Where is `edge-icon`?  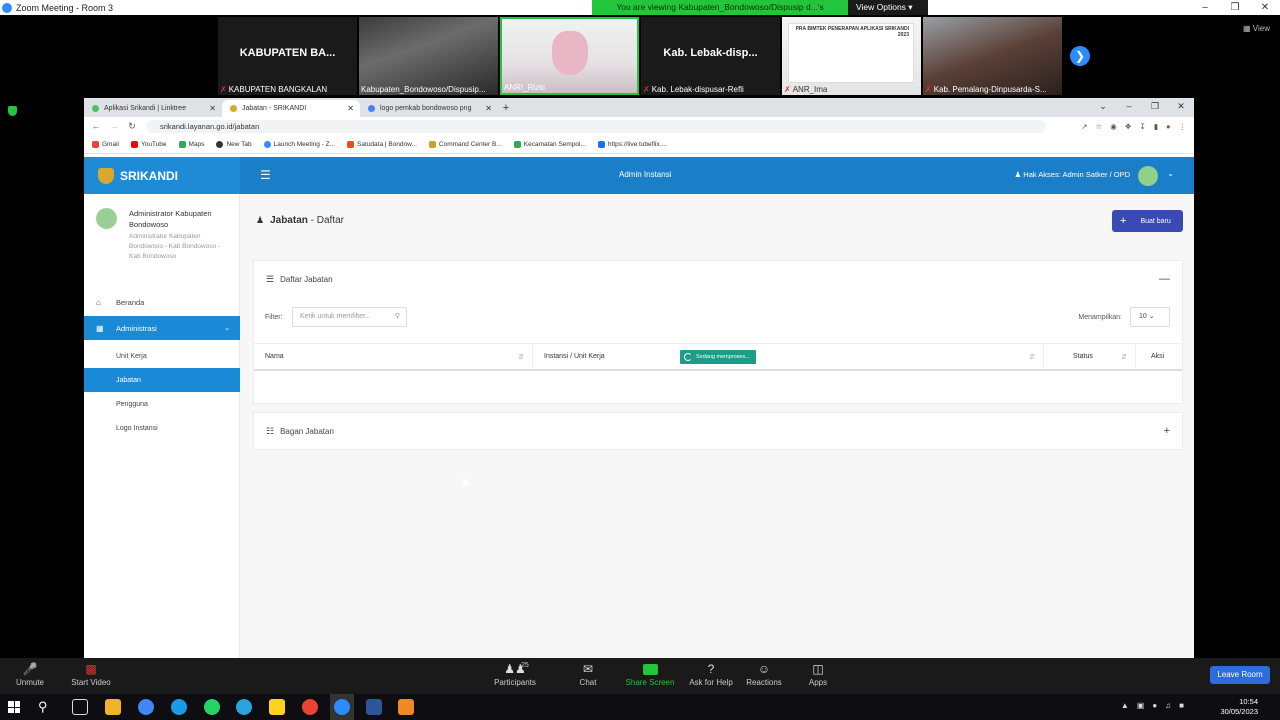
edge-icon is located at coordinates (179, 707).